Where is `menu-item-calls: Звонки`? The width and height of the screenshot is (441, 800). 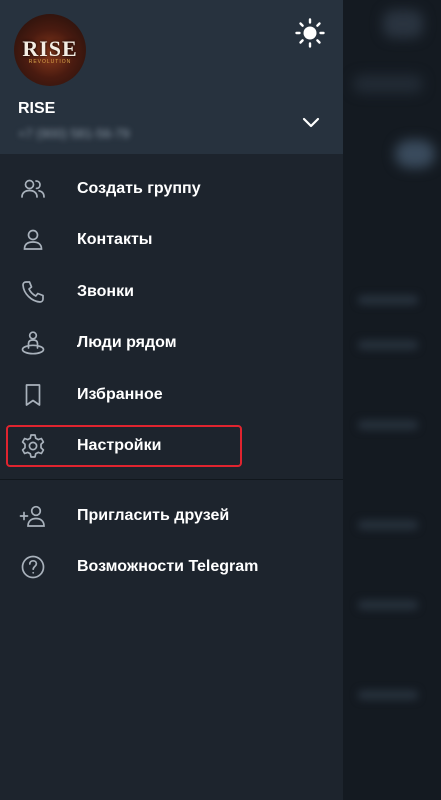 menu-item-calls: Звонки is located at coordinates (171, 292).